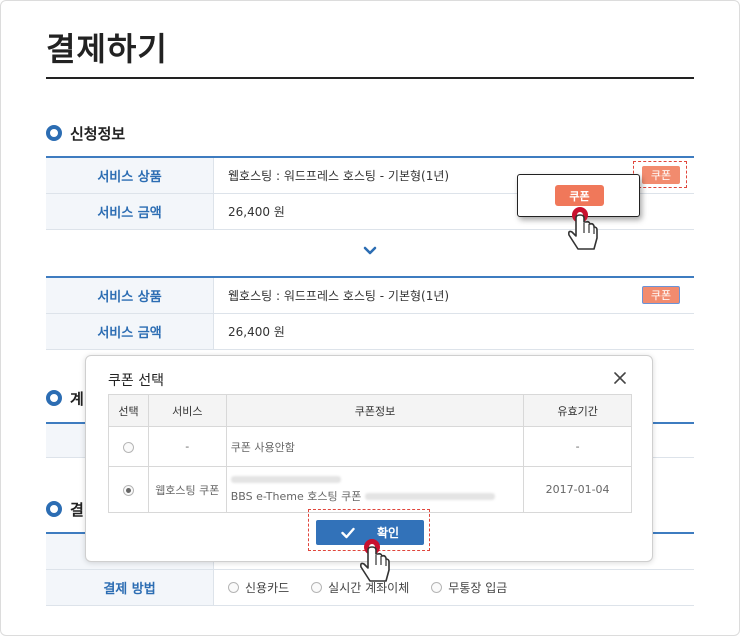  I want to click on table-row: 웹호스팅 쿠폰 BBS e-Theme 호스팅 쿠폰 2017-01-04, so click(370, 489).